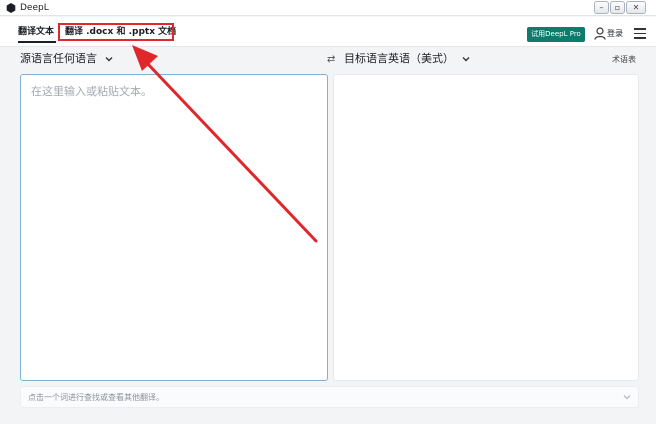 This screenshot has height=424, width=656. Describe the element at coordinates (624, 60) in the screenshot. I see `glossary-button: 术语表` at that location.